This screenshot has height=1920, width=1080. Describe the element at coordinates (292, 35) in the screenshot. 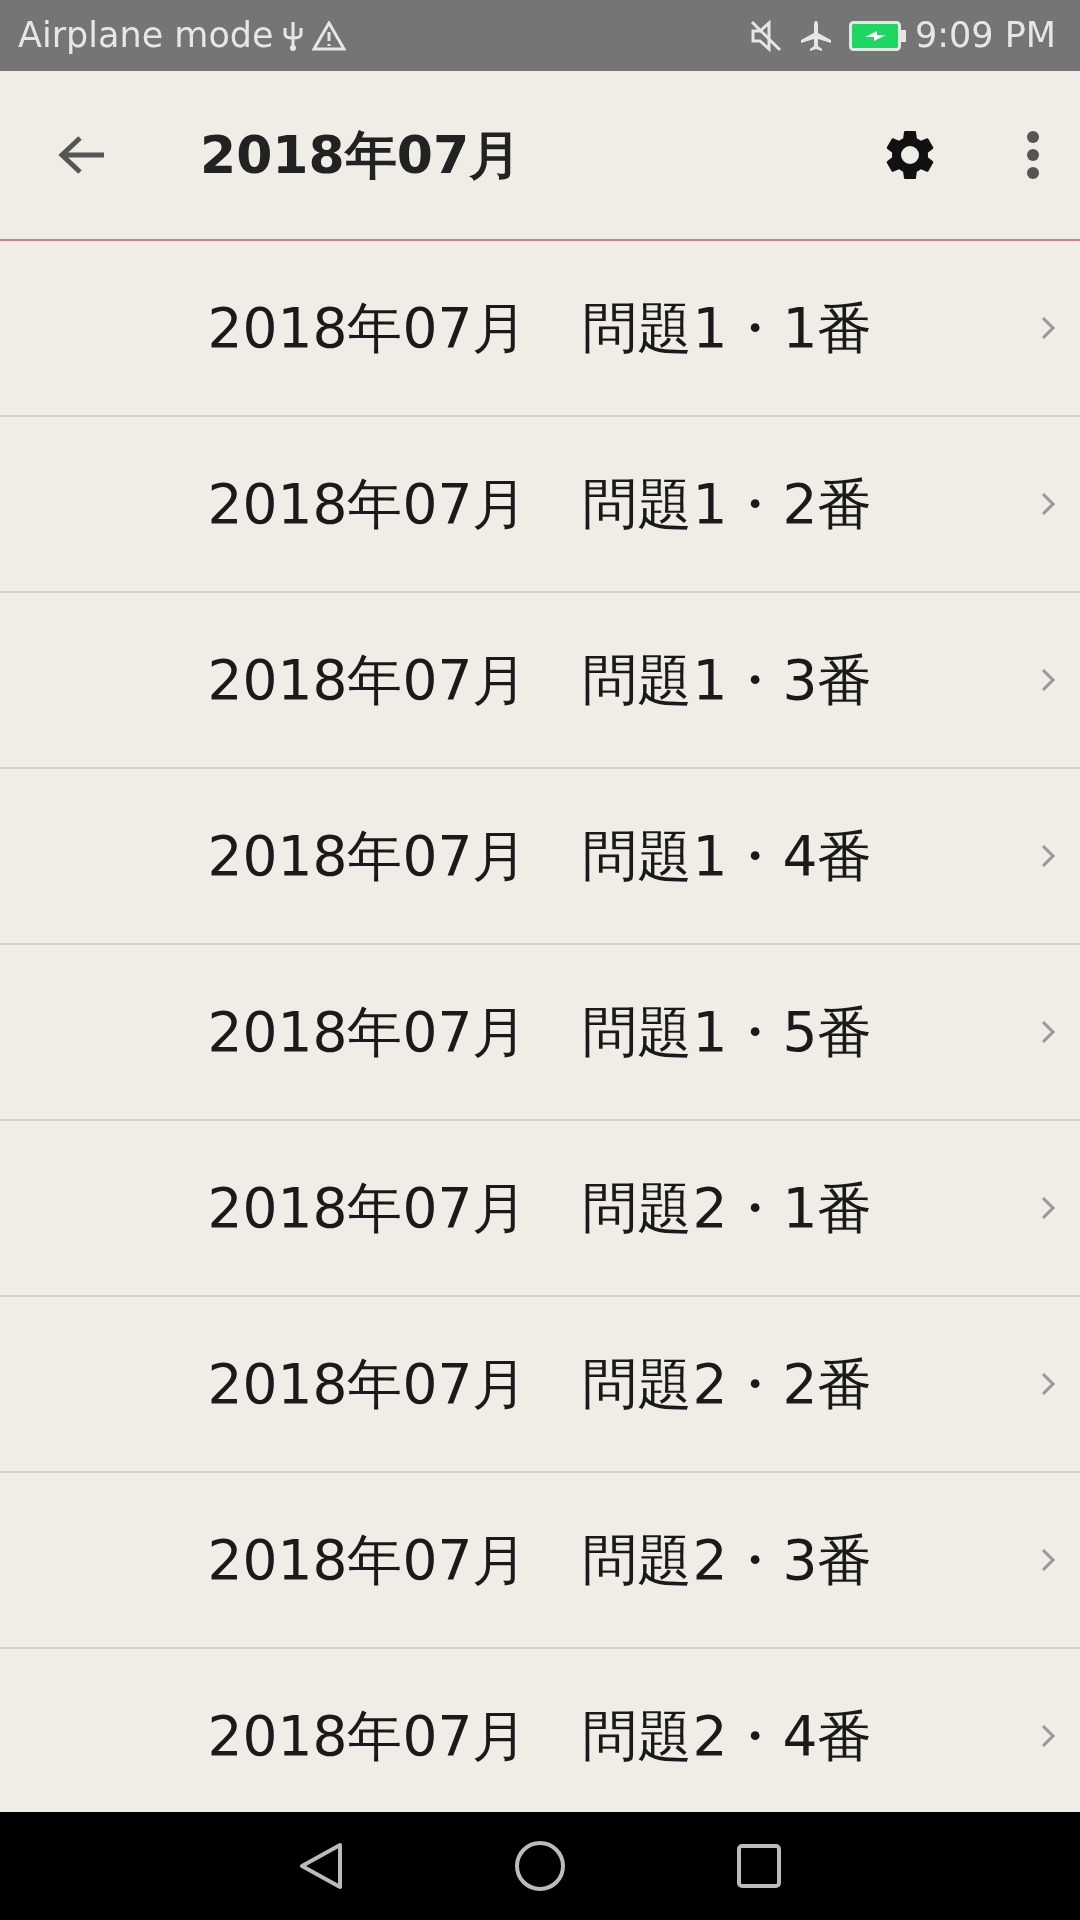

I see `usb-icon` at that location.